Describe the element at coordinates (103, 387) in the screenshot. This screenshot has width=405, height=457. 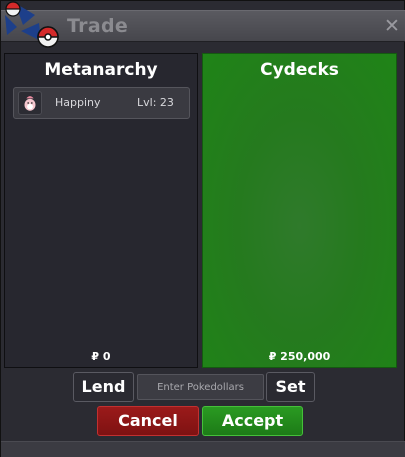
I see `lend-button: Lend` at that location.